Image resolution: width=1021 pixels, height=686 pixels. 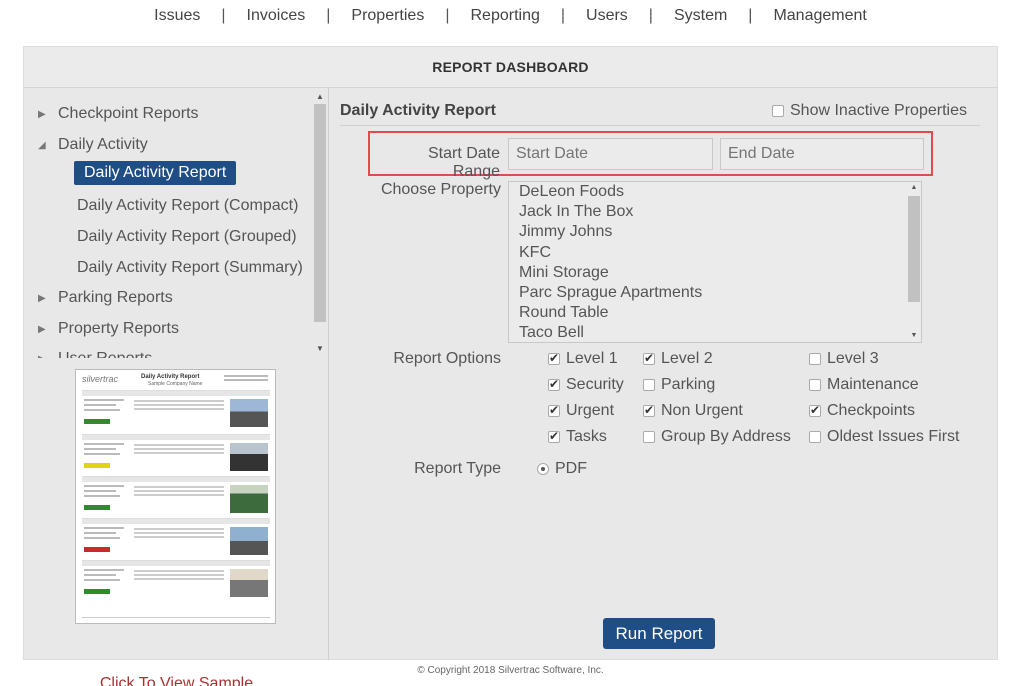 I want to click on end-date-input, so click(x=822, y=154).